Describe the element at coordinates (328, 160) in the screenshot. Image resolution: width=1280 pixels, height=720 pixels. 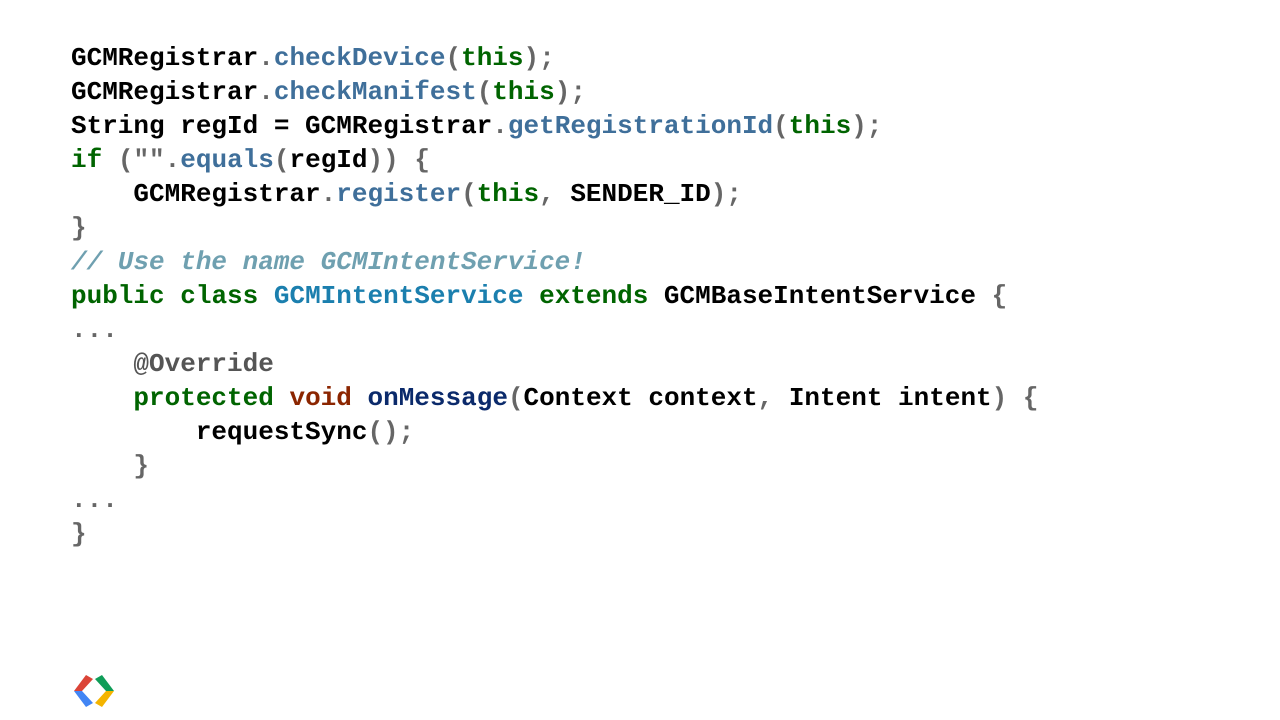
I see `code-token: regId` at that location.